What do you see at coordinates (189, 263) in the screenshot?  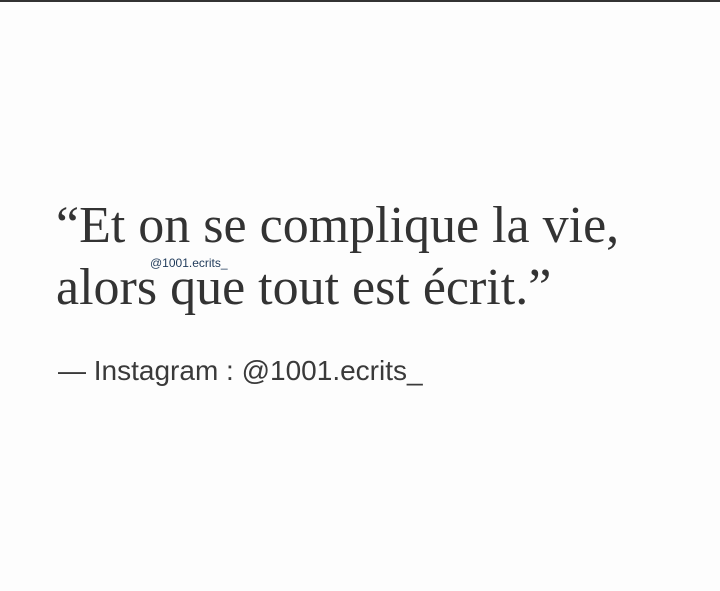 I see `watermark: @1001.ecrits_` at bounding box center [189, 263].